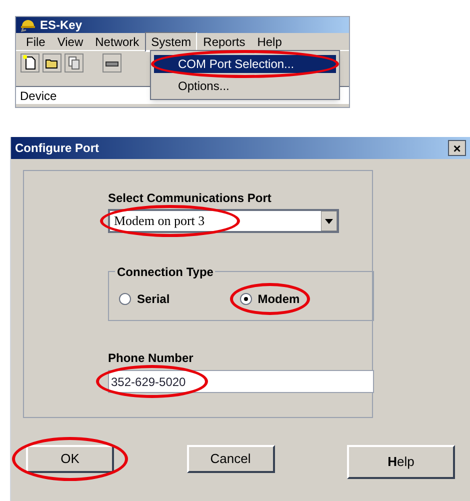 Image resolution: width=470 pixels, height=501 pixels. I want to click on new-document-icon, so click(30, 62).